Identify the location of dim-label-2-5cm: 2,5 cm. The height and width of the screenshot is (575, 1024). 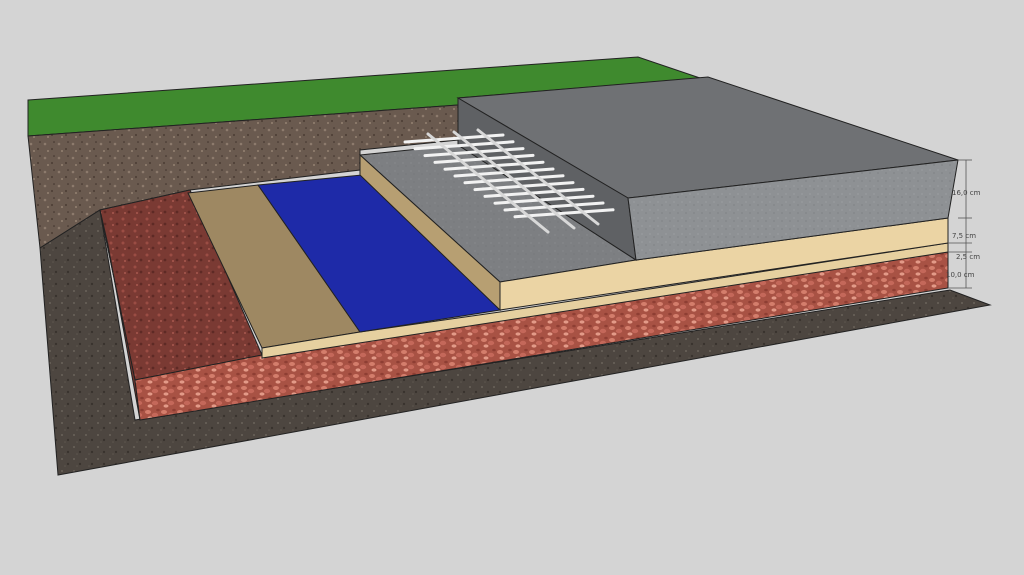
(968, 257).